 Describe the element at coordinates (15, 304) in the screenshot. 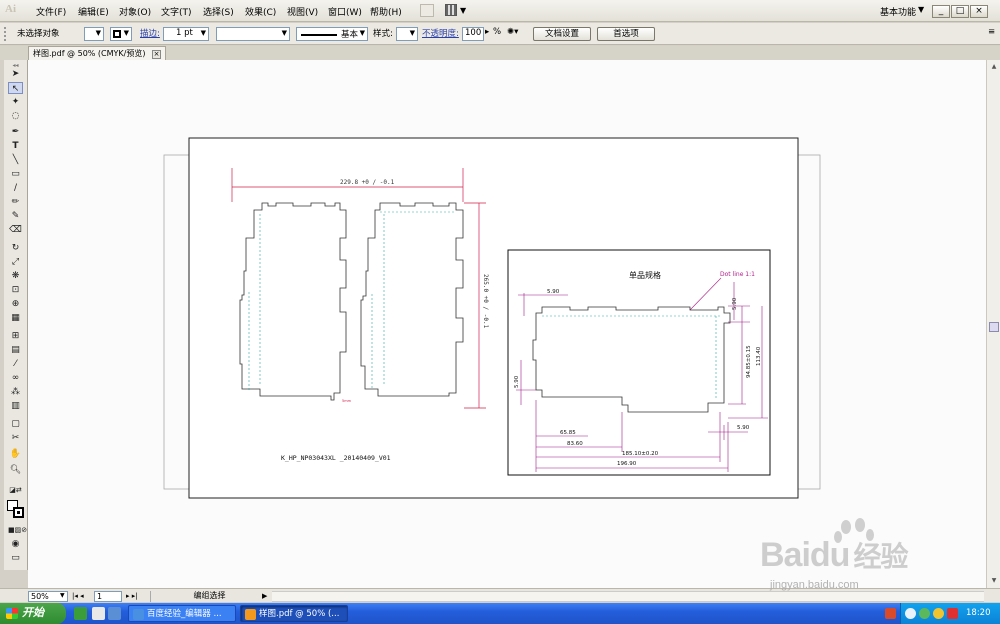

I see `shape-builder-tool-icon: ⊕` at that location.